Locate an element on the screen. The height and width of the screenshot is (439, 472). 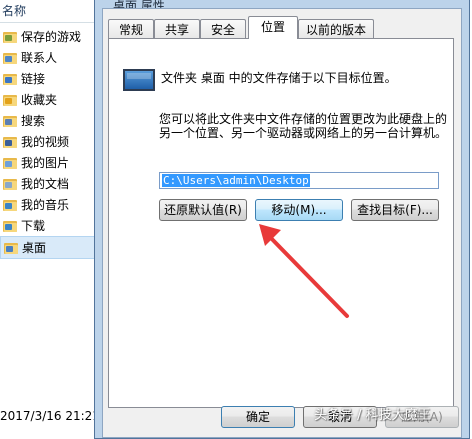
folder-item: 桌面 is located at coordinates (48, 247).